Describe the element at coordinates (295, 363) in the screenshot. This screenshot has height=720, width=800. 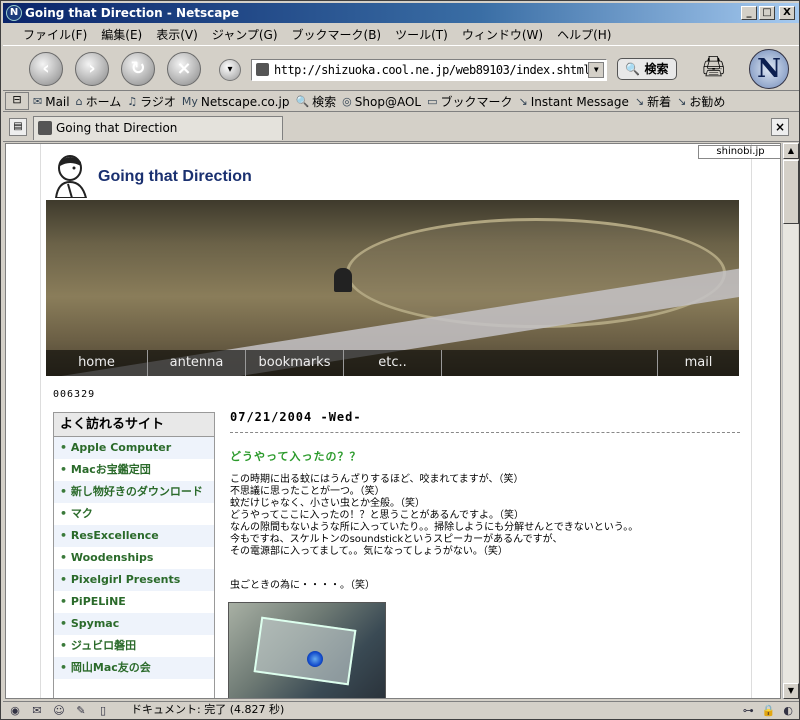
I see `nav-bookmarks: bookmarks` at that location.